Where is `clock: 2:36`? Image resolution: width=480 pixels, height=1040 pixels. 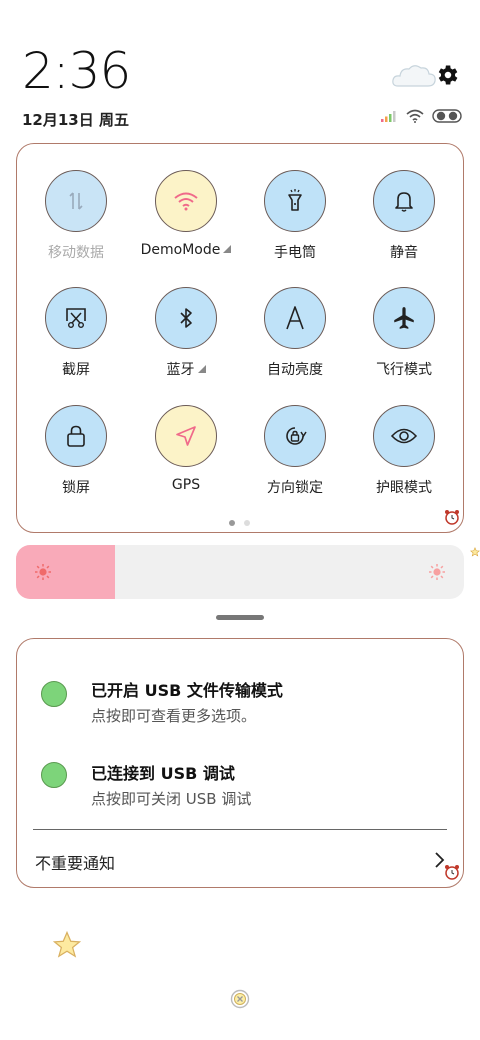
clock: 2:36 is located at coordinates (76, 71).